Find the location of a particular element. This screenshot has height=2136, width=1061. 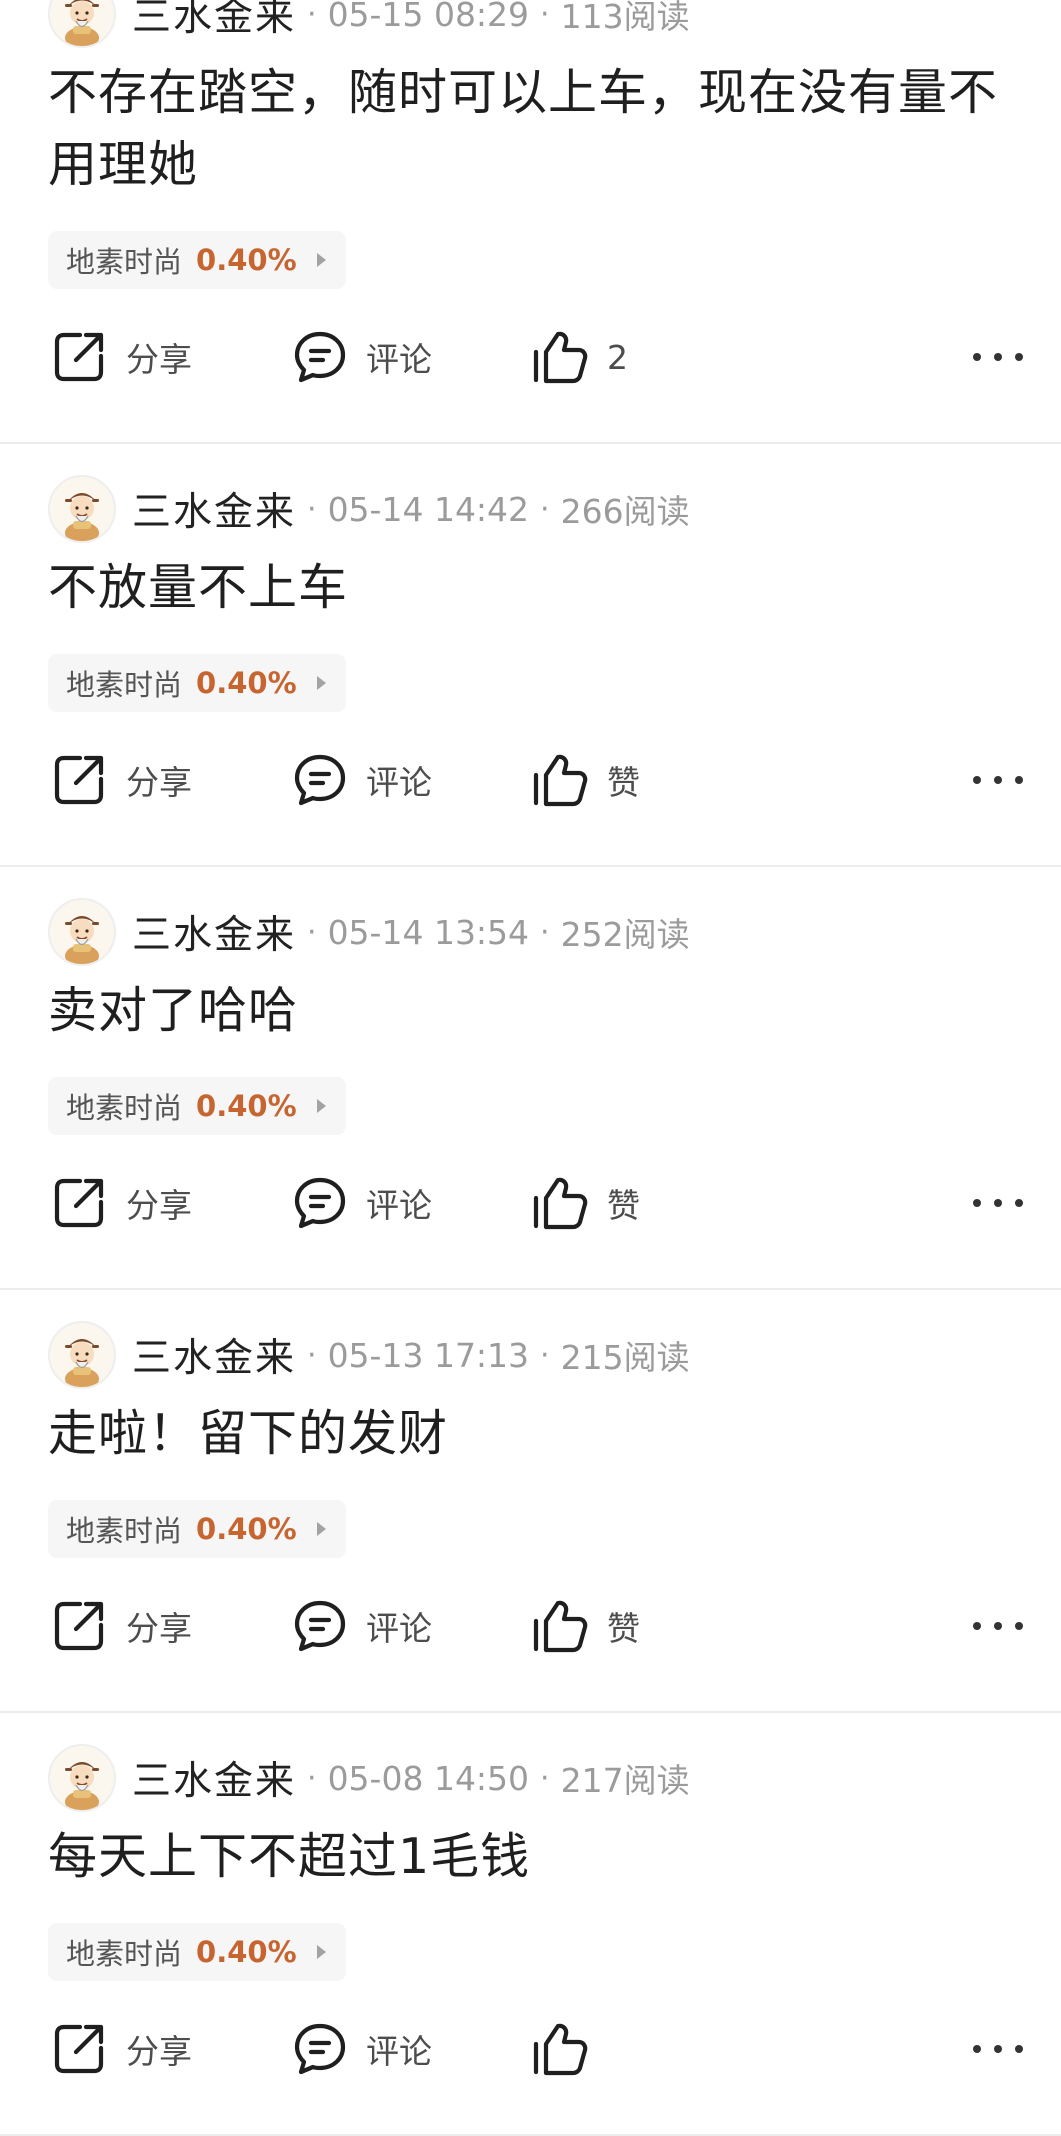

like-button is located at coordinates (569, 2049).